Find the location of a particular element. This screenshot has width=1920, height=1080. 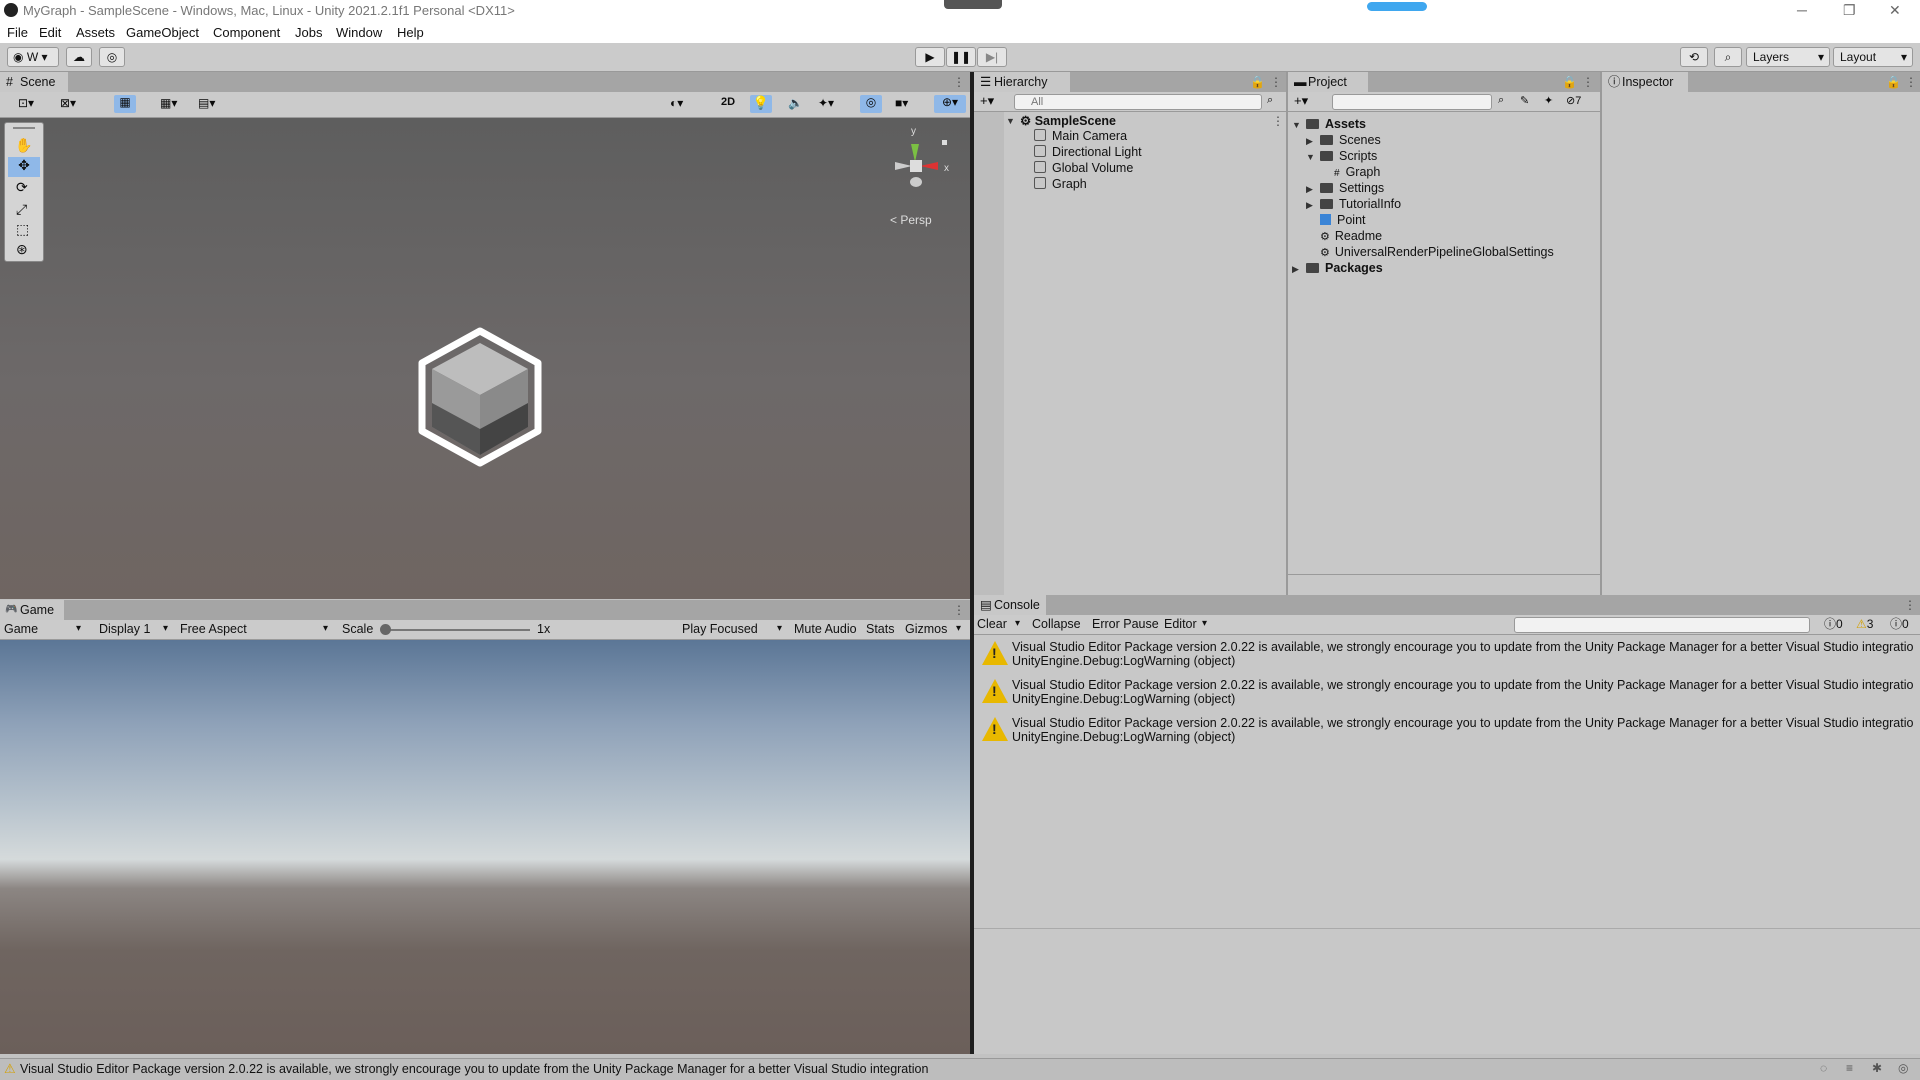

menu-file: File is located at coordinates (17, 32).